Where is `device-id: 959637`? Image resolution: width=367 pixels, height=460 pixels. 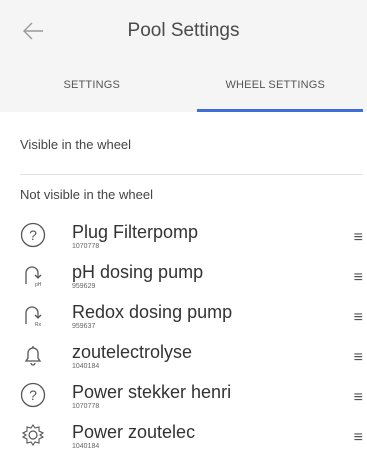
device-id: 959637 is located at coordinates (84, 326).